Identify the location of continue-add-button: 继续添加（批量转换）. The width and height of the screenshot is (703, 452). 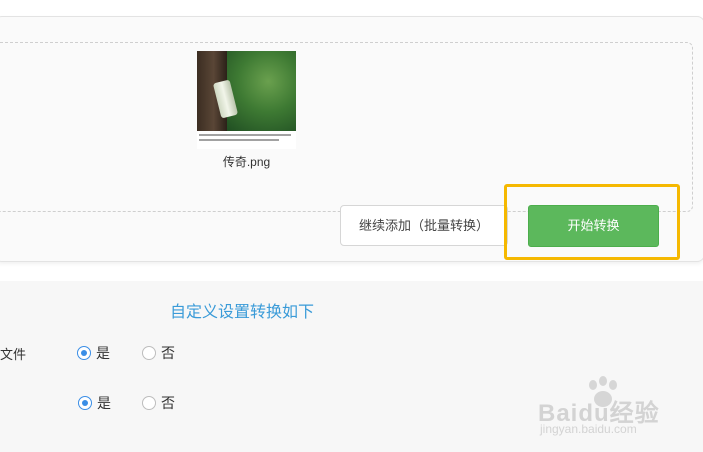
(424, 225).